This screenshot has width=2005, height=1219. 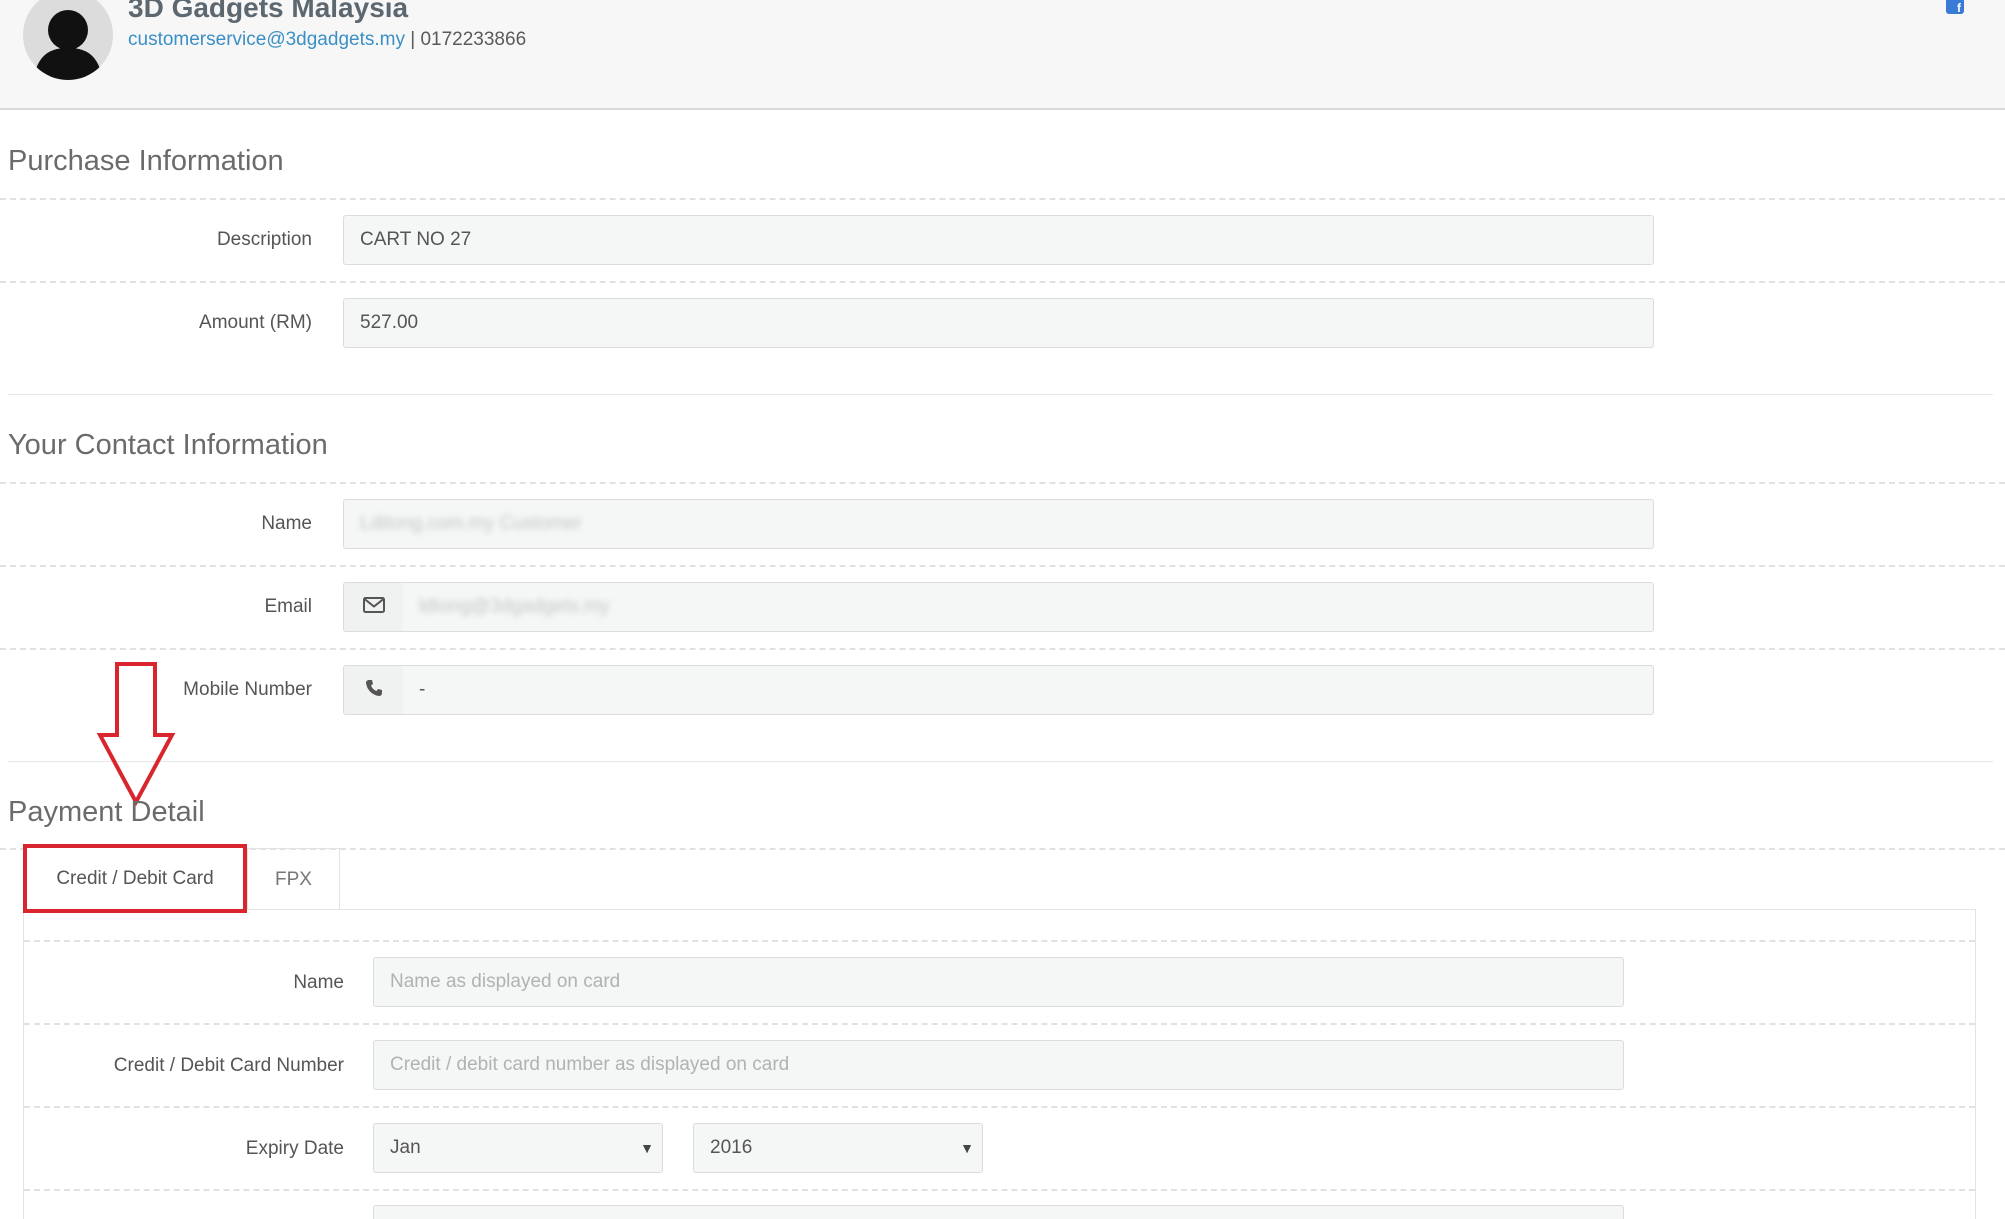 What do you see at coordinates (731, 1147) in the screenshot?
I see `expiry-year-value: 2016` at bounding box center [731, 1147].